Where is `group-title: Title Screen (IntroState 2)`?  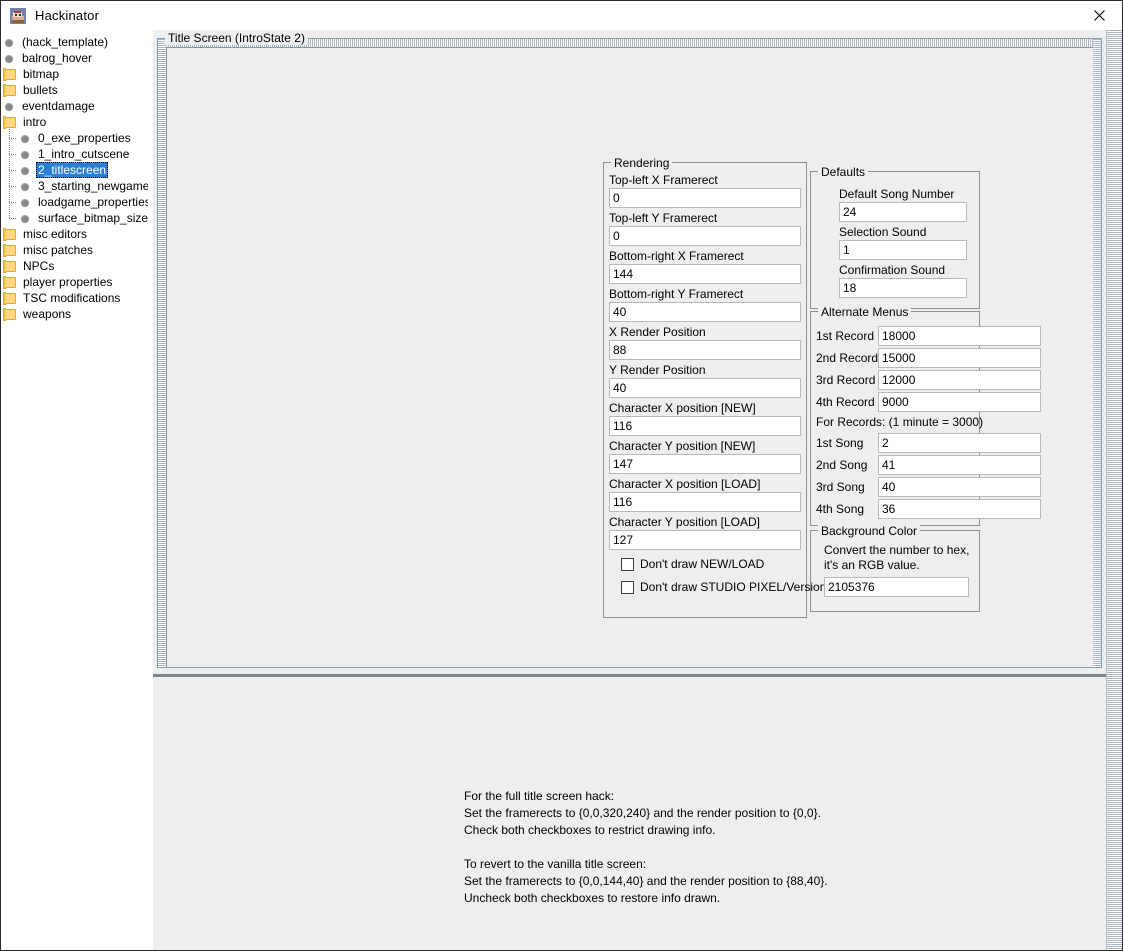
group-title: Title Screen (IntroState 2) is located at coordinates (236, 38).